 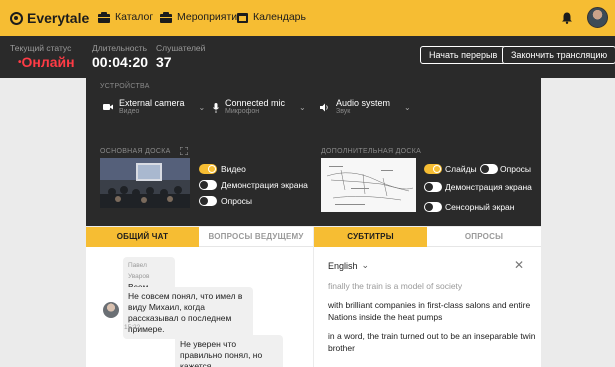 What do you see at coordinates (371, 151) in the screenshot?
I see `extra-board-title: ДОПОЛНИТЕЛЬНАЯ ДОСКА` at bounding box center [371, 151].